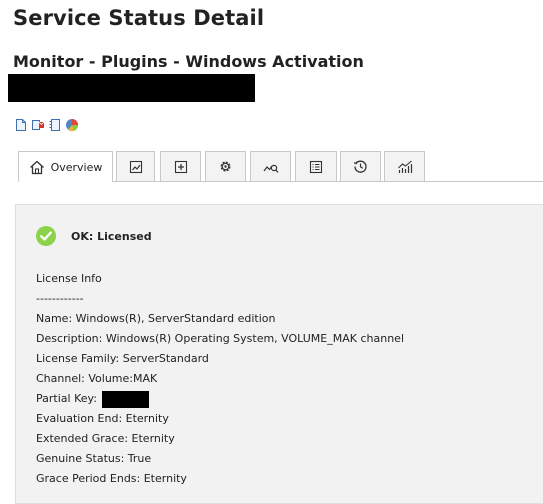 The width and height of the screenshot is (543, 504). I want to click on redacted-host-name, so click(131, 88).